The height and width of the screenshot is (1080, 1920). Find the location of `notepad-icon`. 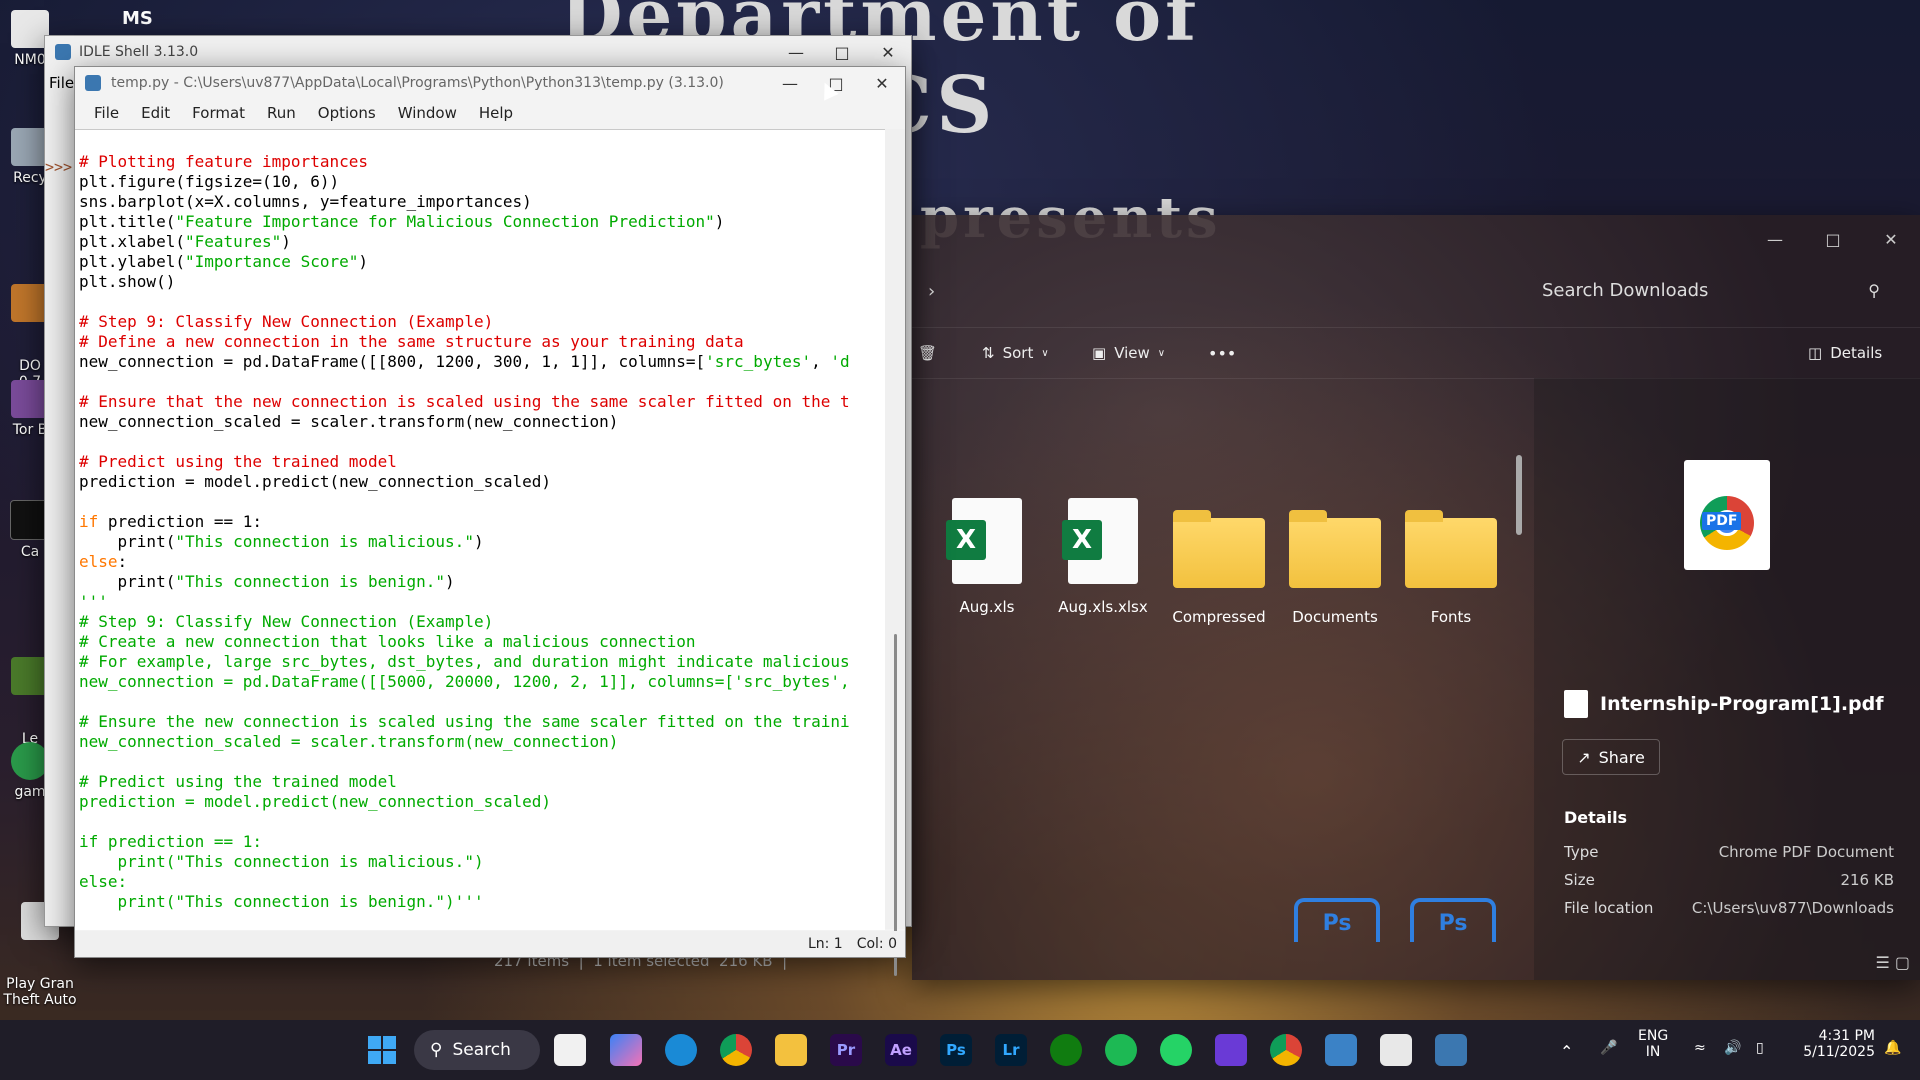

notepad-icon is located at coordinates (1396, 1050).